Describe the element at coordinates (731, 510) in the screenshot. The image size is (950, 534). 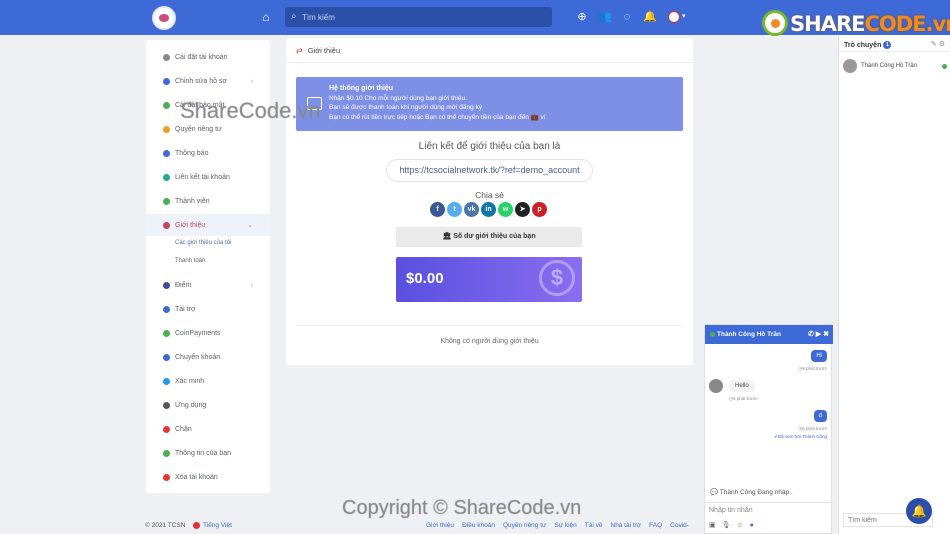
I see `message-input: Nhập tin nhắn` at that location.